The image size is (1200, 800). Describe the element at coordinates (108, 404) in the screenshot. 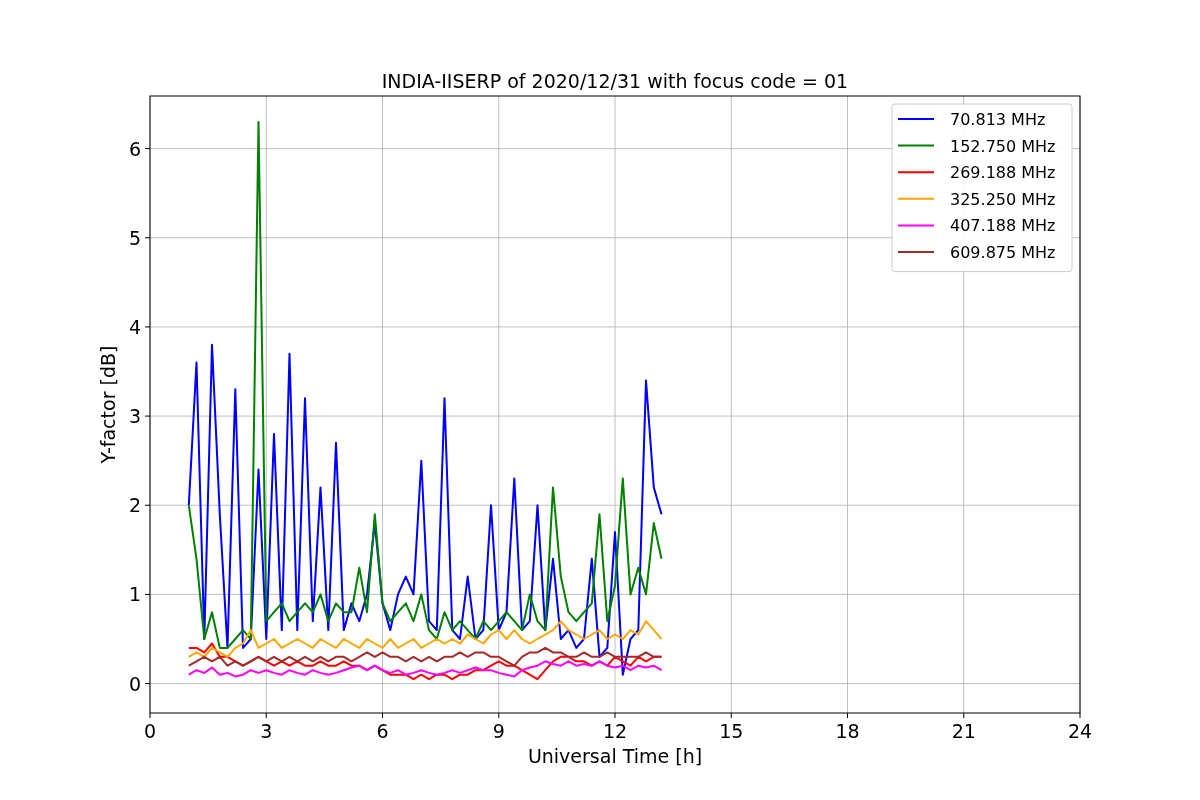

I see `y-axis-label: Y-factor [dB]` at that location.